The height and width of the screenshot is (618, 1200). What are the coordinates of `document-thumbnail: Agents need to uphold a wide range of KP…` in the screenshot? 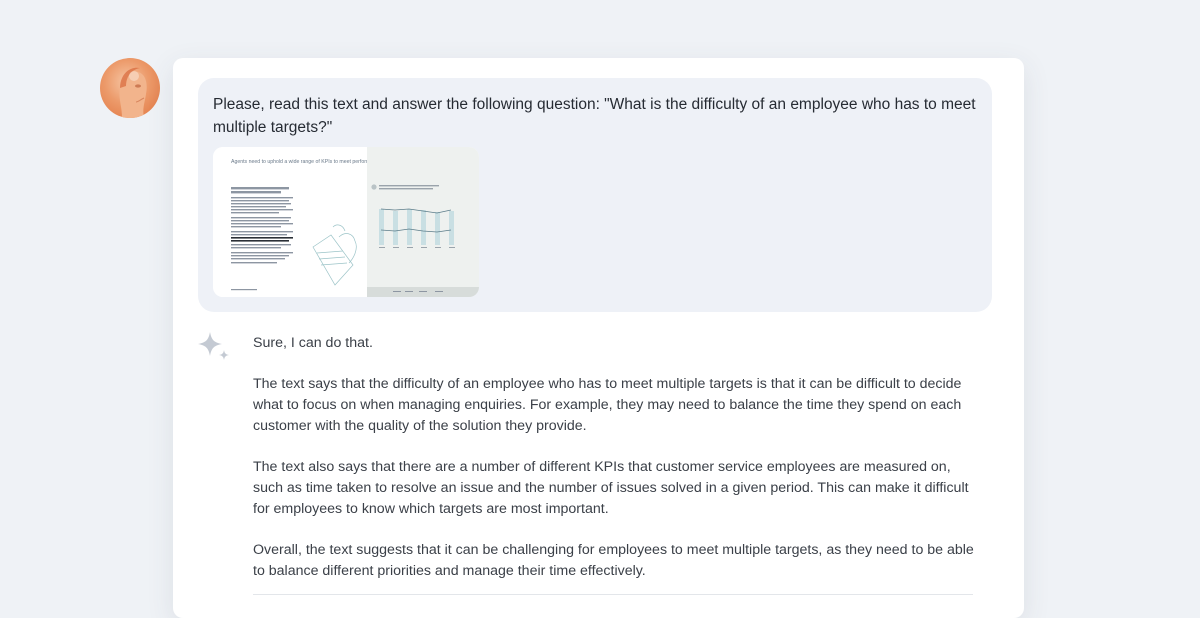 It's located at (346, 222).